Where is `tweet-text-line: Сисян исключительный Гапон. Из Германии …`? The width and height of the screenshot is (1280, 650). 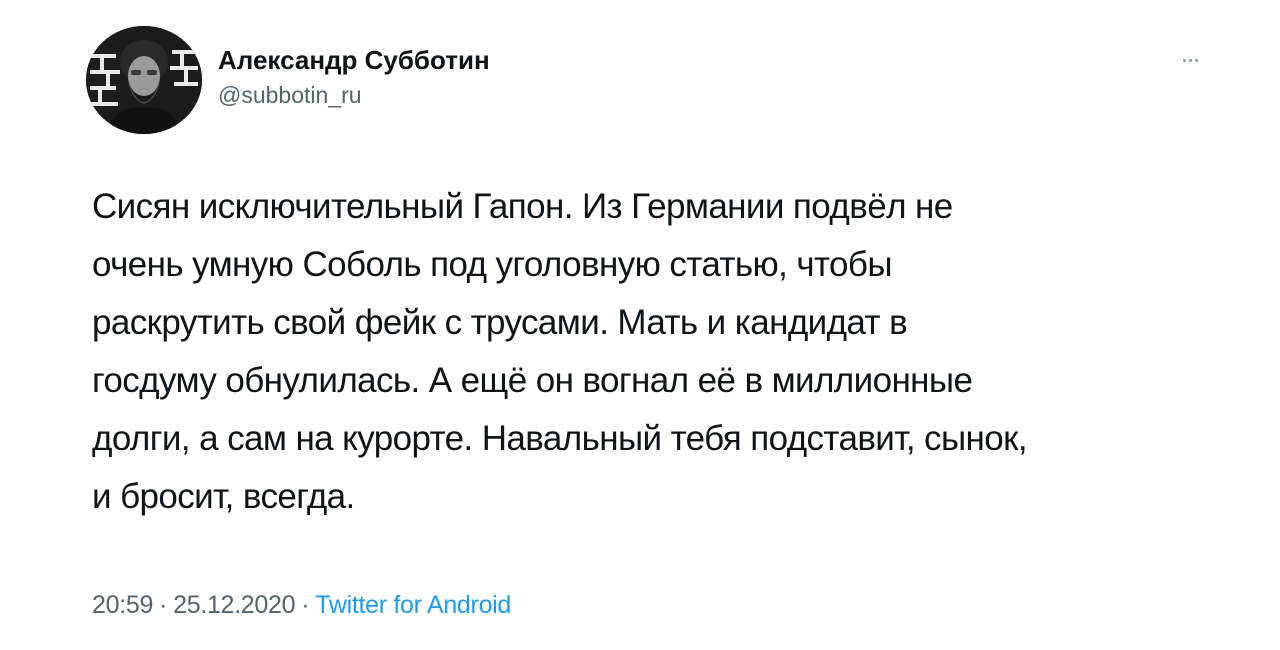
tweet-text-line: Сисян исключительный Гапон. Из Германии … is located at coordinates (522, 206).